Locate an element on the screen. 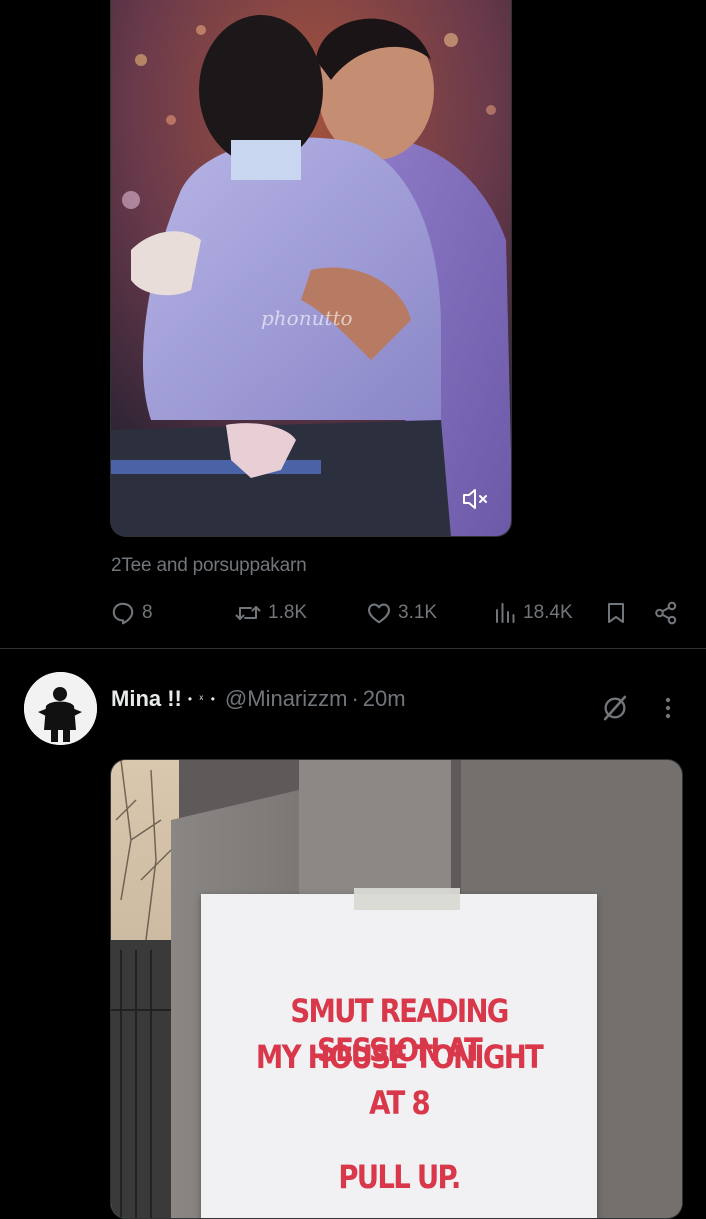  display-name: Mina !! is located at coordinates (146, 699).